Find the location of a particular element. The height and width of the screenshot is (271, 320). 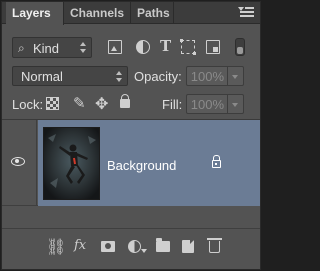

filter-toggle-switch is located at coordinates (240, 47).